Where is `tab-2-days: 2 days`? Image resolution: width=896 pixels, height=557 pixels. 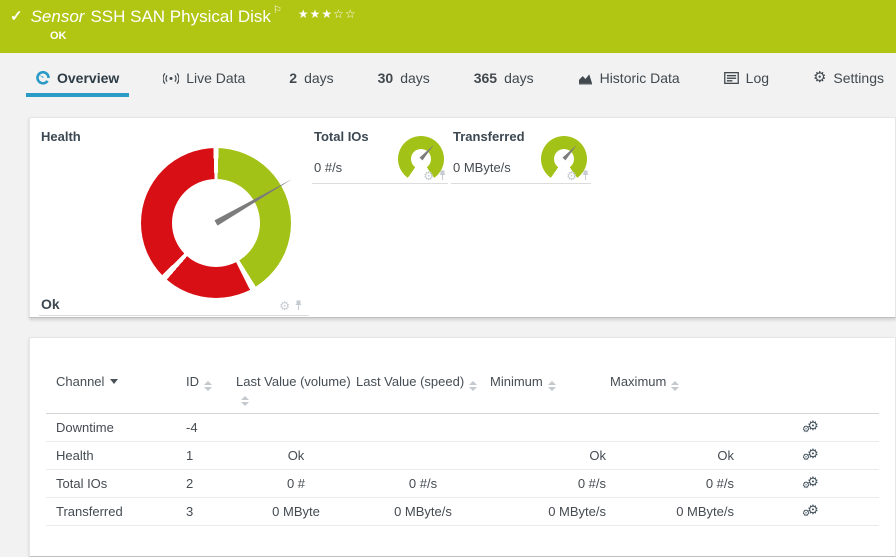
tab-2-days: 2 days is located at coordinates (311, 80).